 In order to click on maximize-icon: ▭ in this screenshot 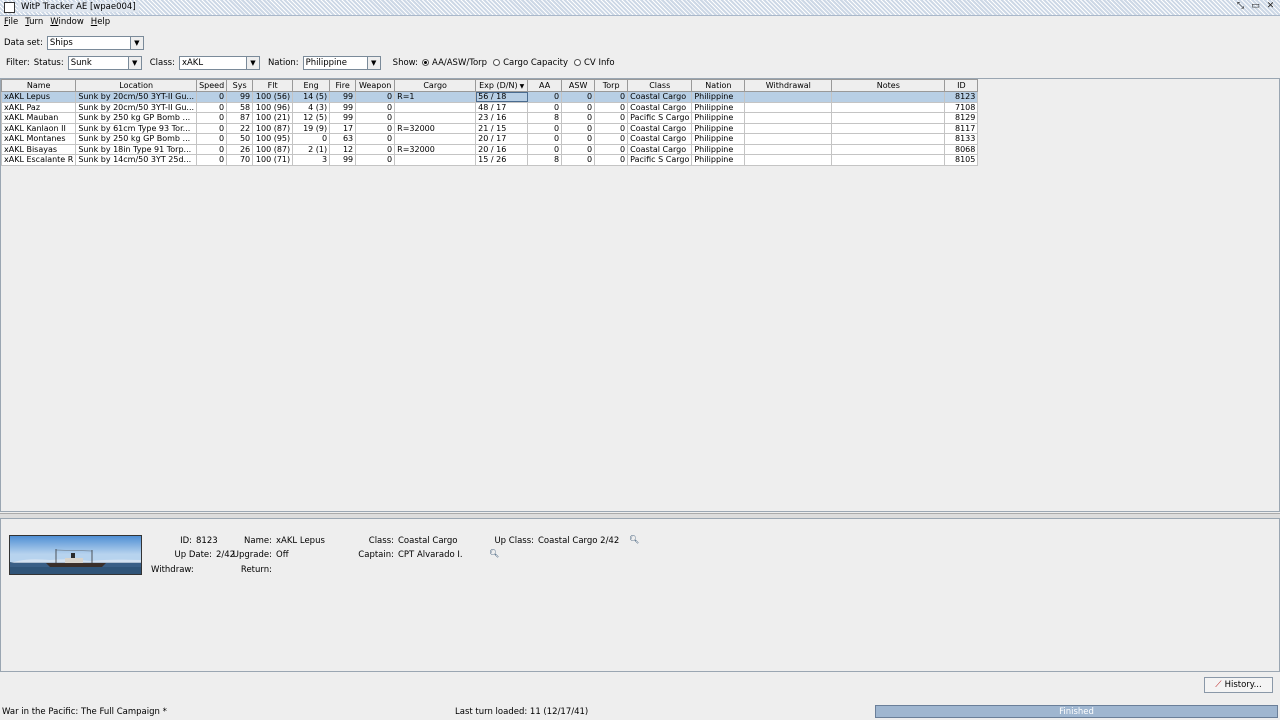, I will do `click(1255, 6)`.